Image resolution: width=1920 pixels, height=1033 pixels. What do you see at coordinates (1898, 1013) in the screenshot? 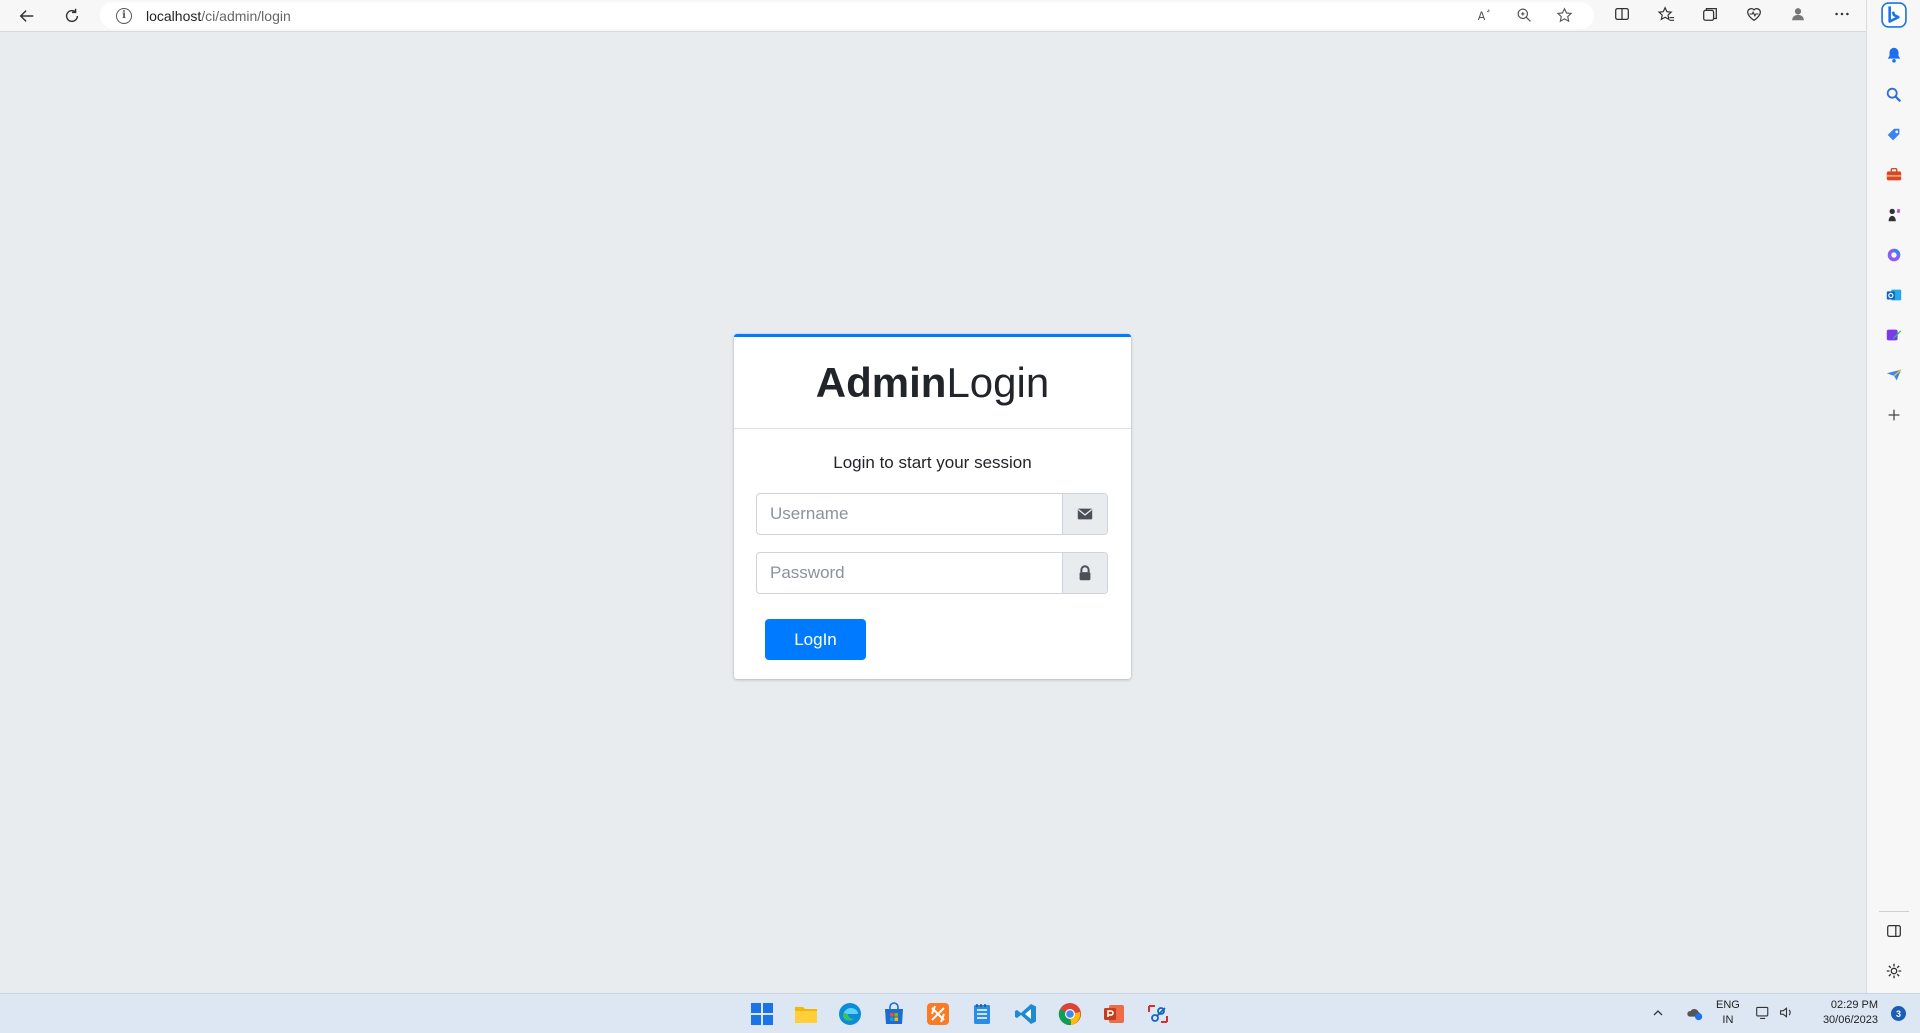
I see `notification-badge: 3` at bounding box center [1898, 1013].